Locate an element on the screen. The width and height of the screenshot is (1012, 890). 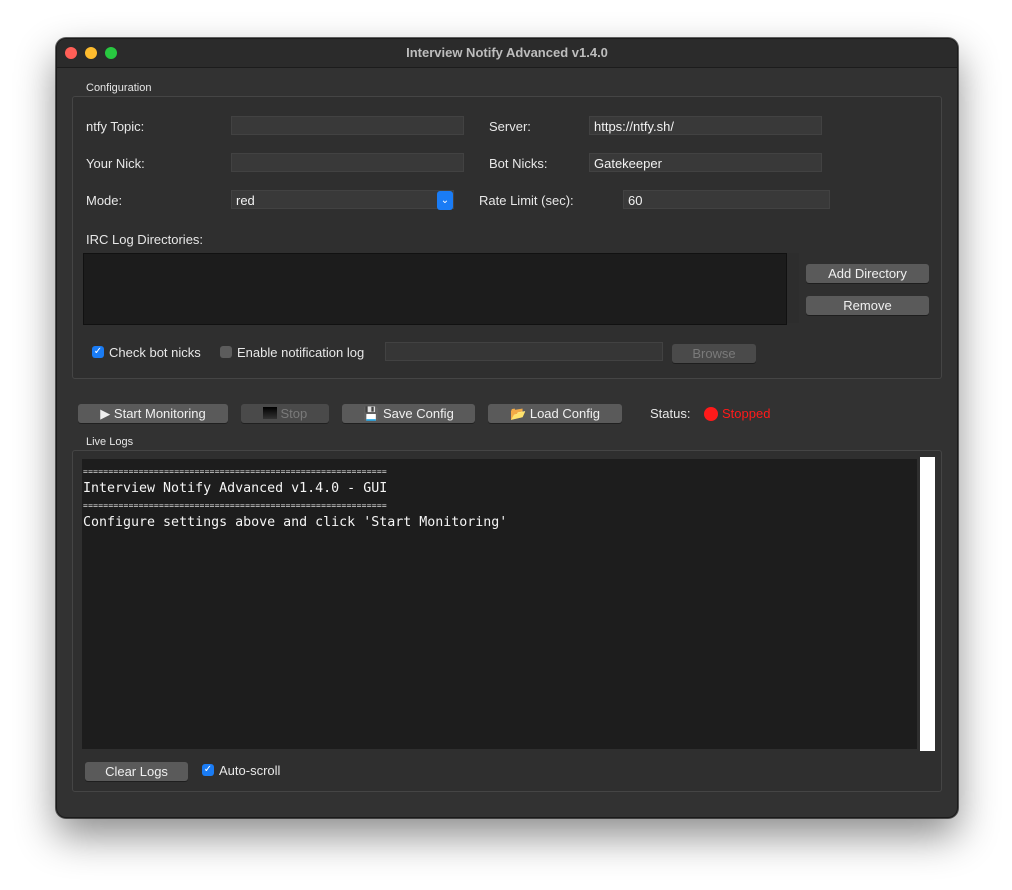
server-input: https://ntfy.sh/ is located at coordinates (705, 125).